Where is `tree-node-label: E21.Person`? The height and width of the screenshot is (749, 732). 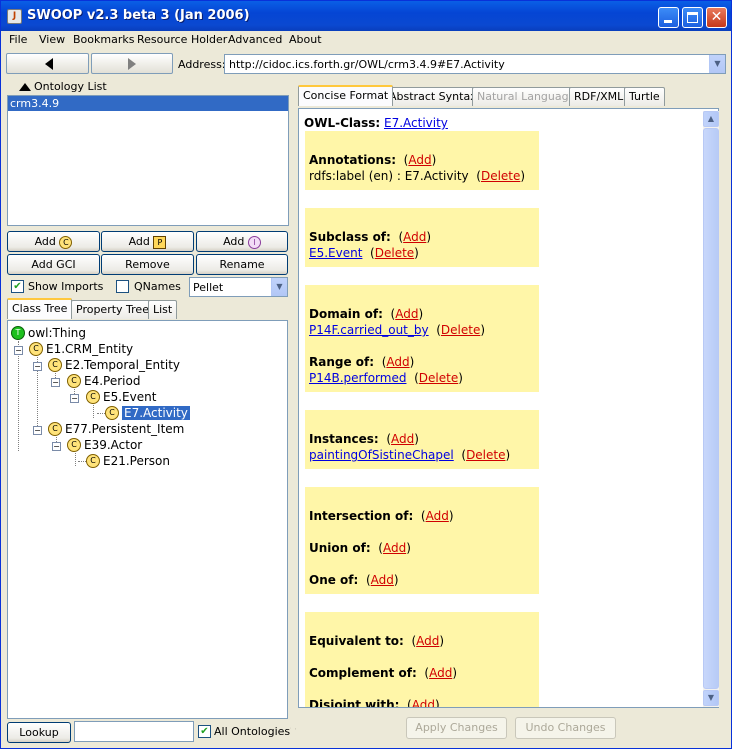 tree-node-label: E21.Person is located at coordinates (136, 461).